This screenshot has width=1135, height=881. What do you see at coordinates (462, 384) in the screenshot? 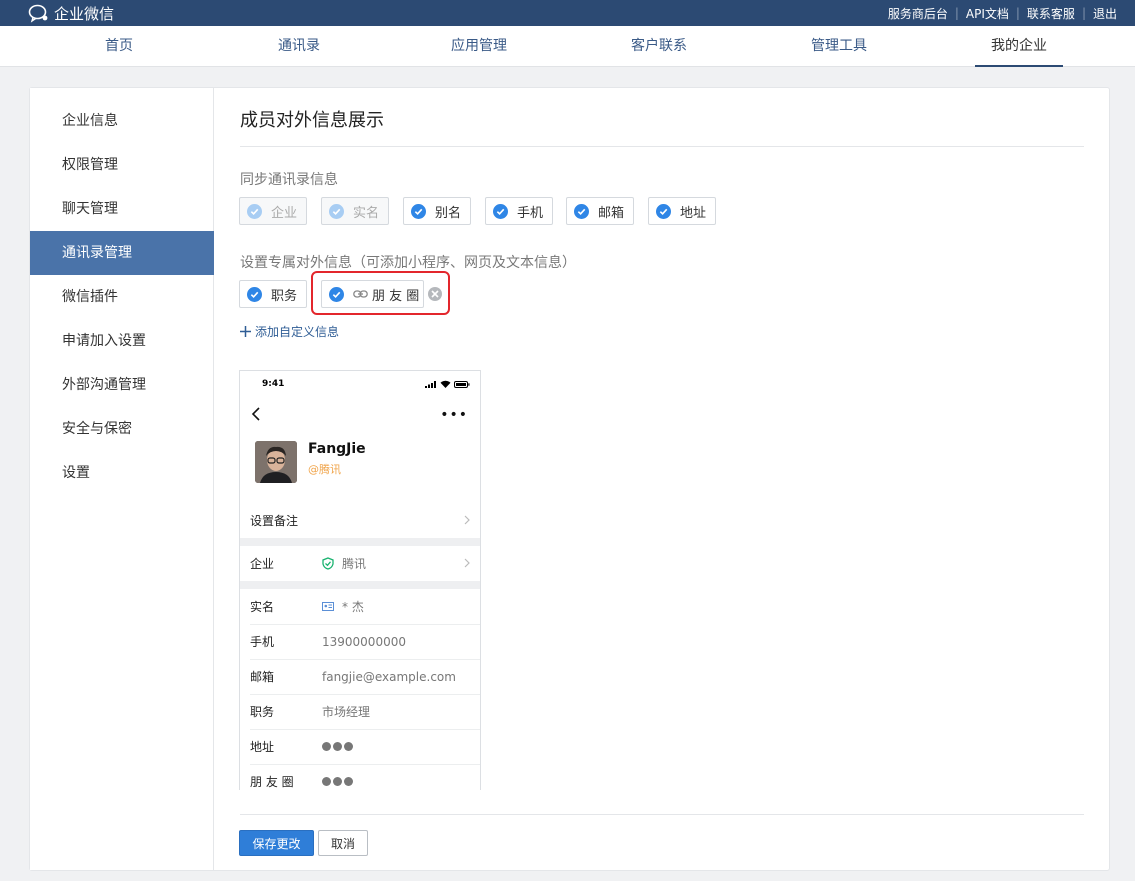
I see `battery-icon` at bounding box center [462, 384].